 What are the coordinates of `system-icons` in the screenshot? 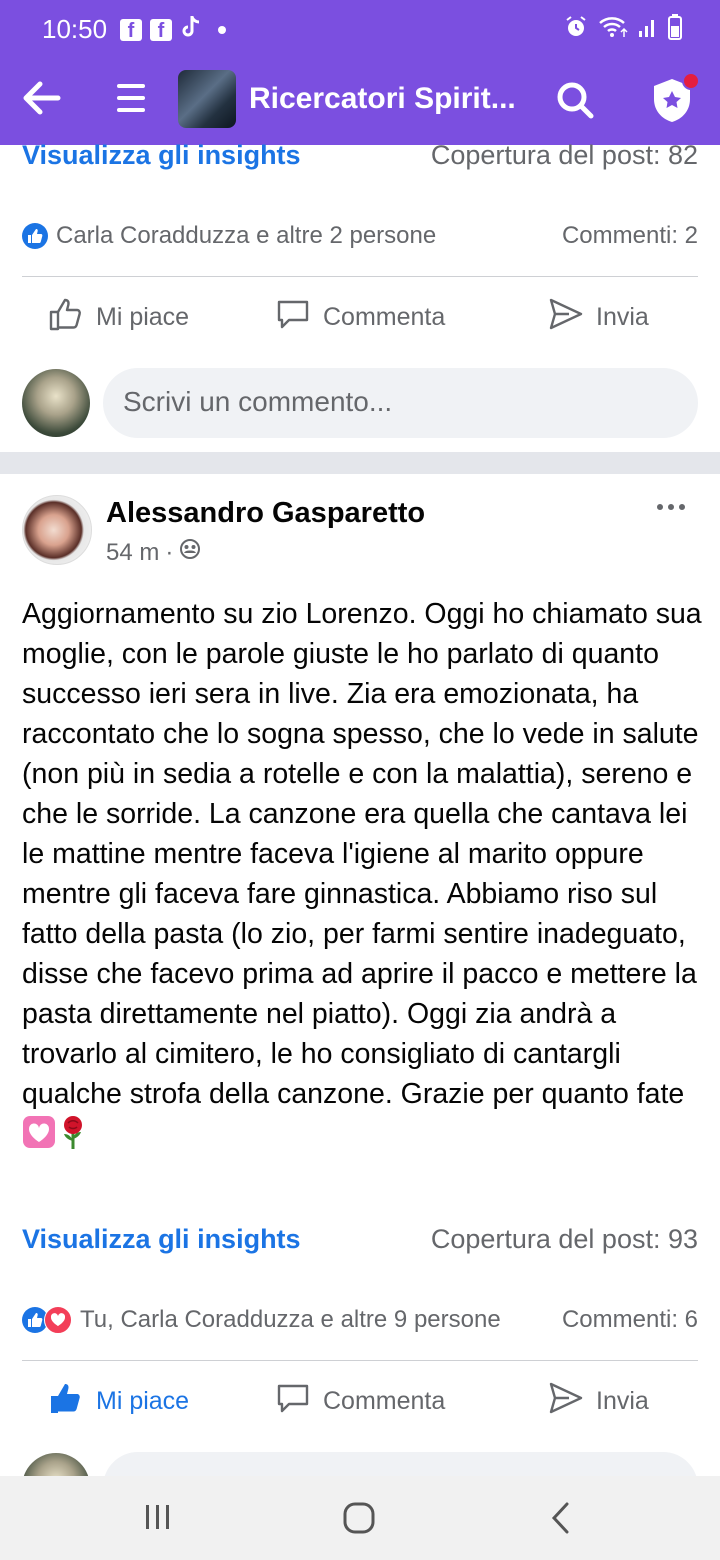 It's located at (623, 29).